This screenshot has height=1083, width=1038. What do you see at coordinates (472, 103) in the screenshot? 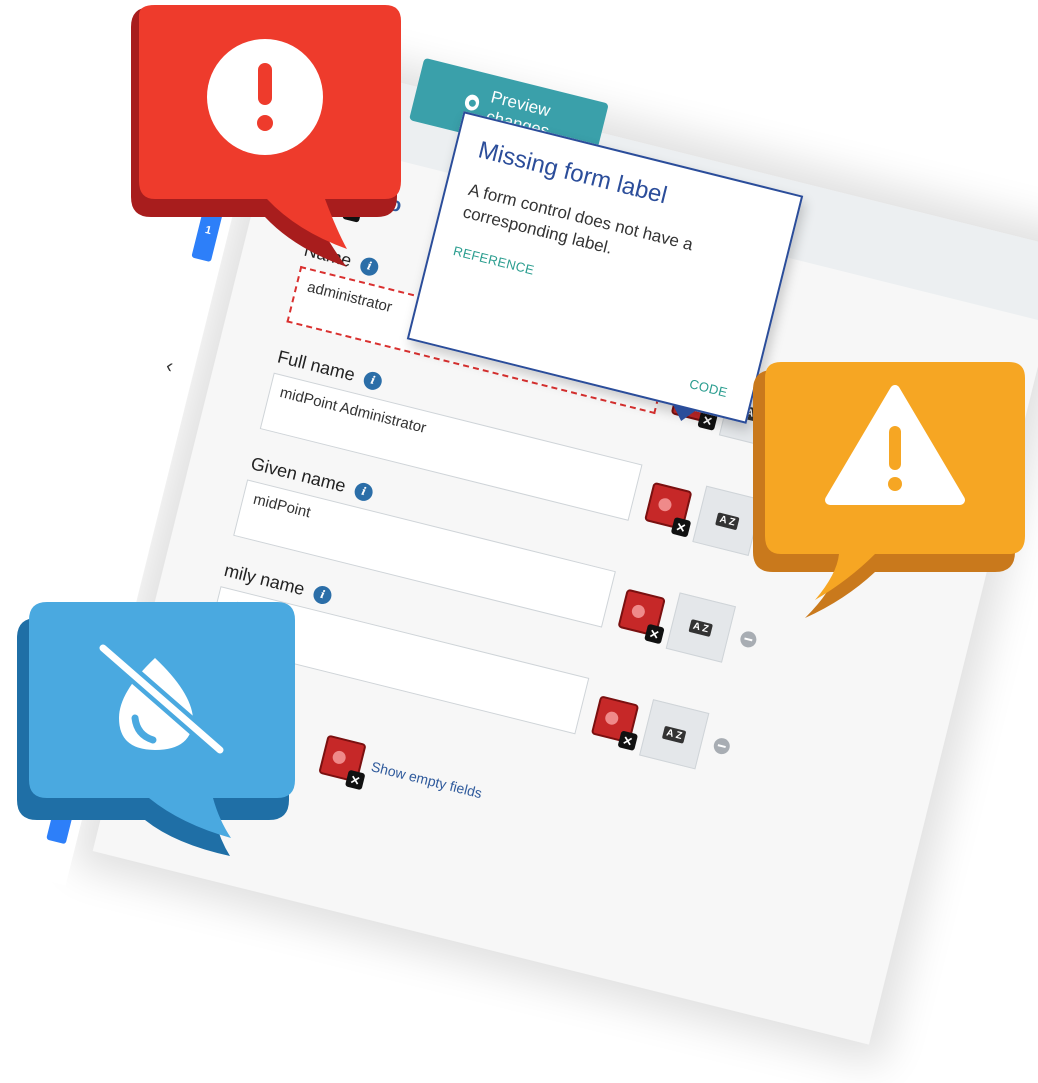
I see `eye-icon` at bounding box center [472, 103].